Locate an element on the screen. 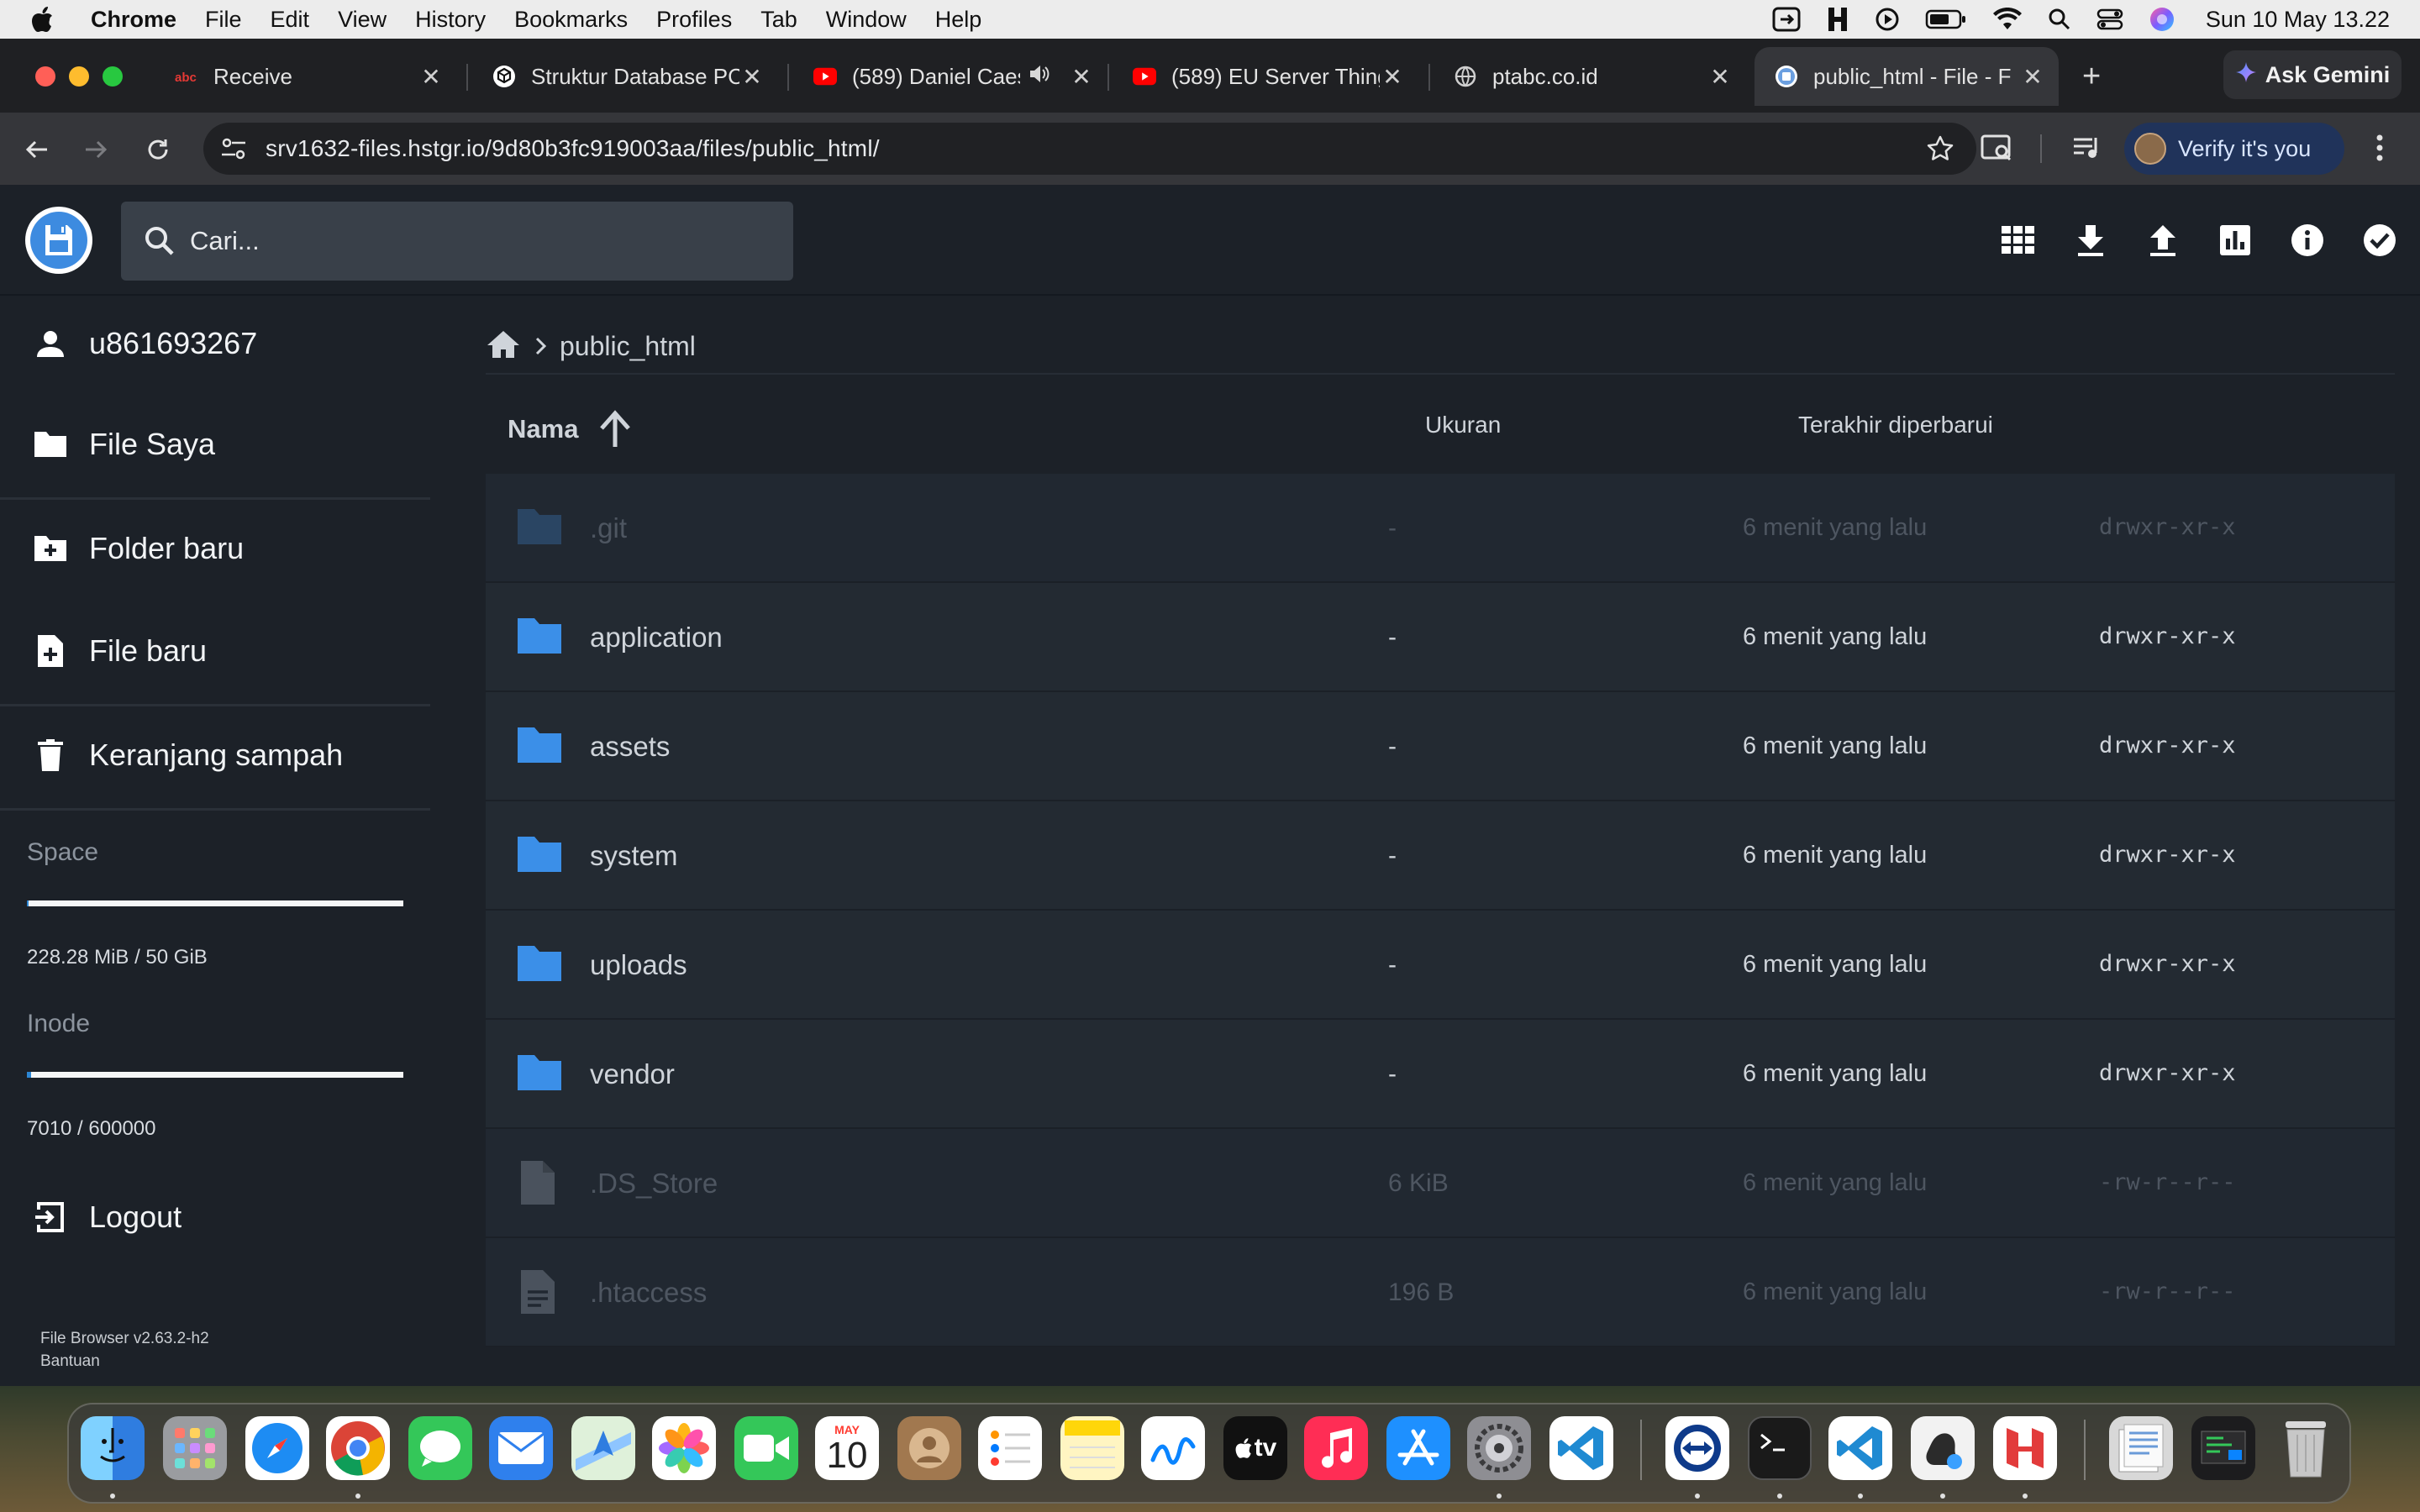 The height and width of the screenshot is (1512, 2420). search-box is located at coordinates (457, 241).